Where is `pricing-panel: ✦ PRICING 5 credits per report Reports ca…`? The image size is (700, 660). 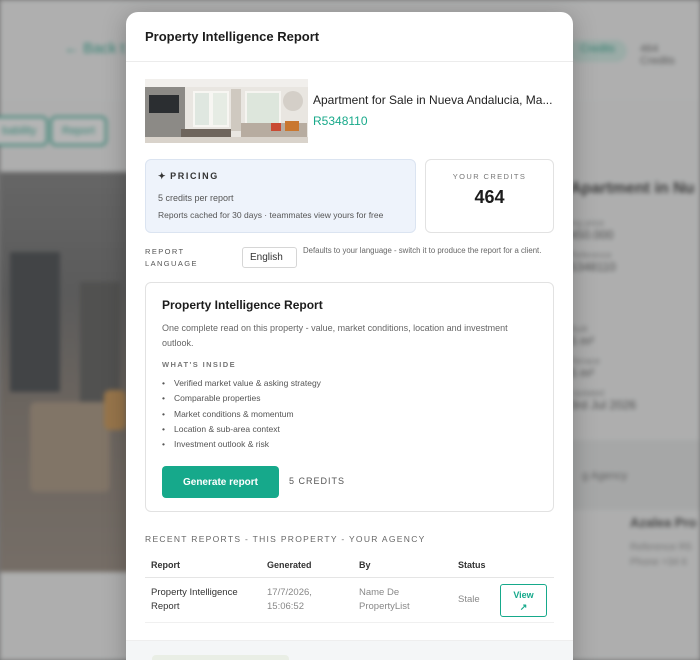 pricing-panel: ✦ PRICING 5 credits per report Reports ca… is located at coordinates (280, 196).